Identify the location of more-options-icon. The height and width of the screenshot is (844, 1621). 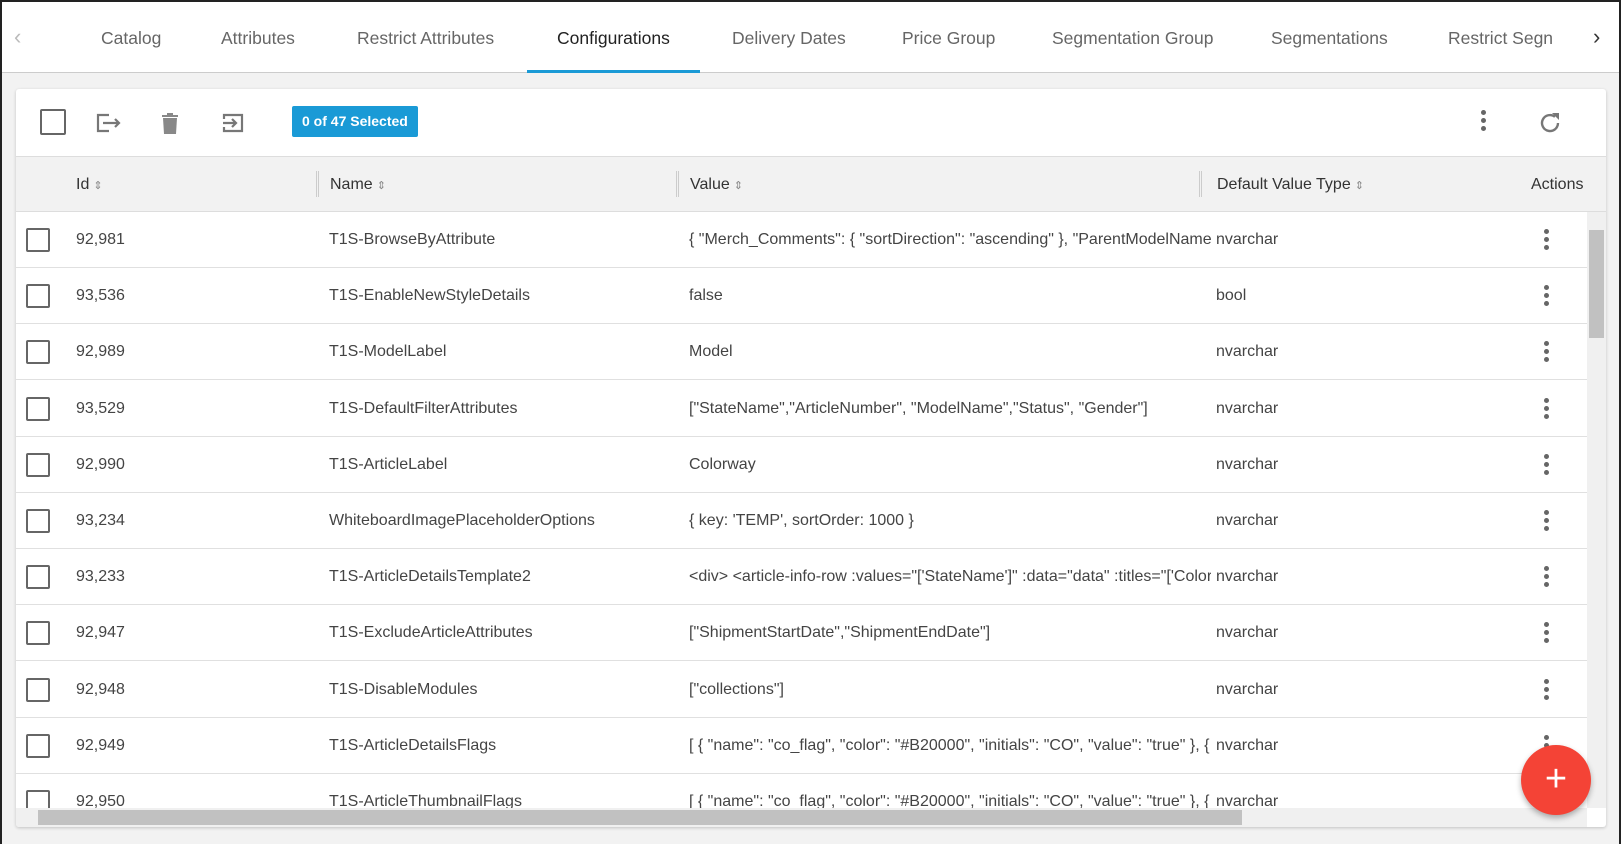
(1484, 122).